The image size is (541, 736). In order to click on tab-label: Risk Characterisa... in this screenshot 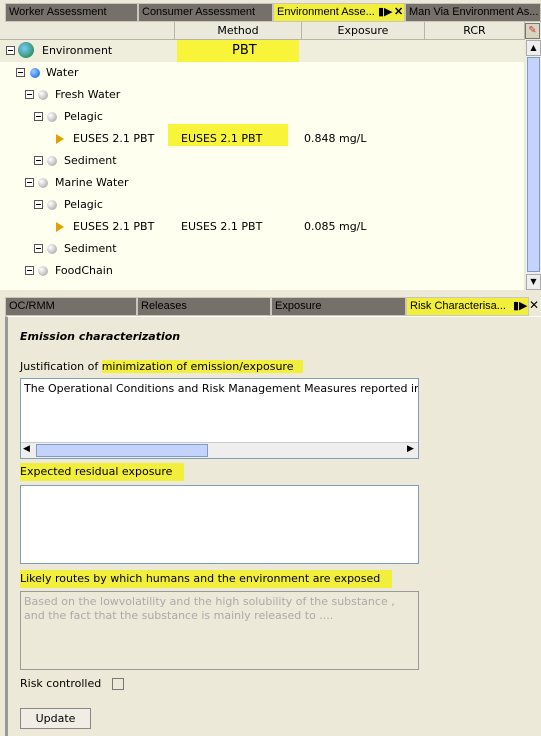, I will do `click(458, 306)`.